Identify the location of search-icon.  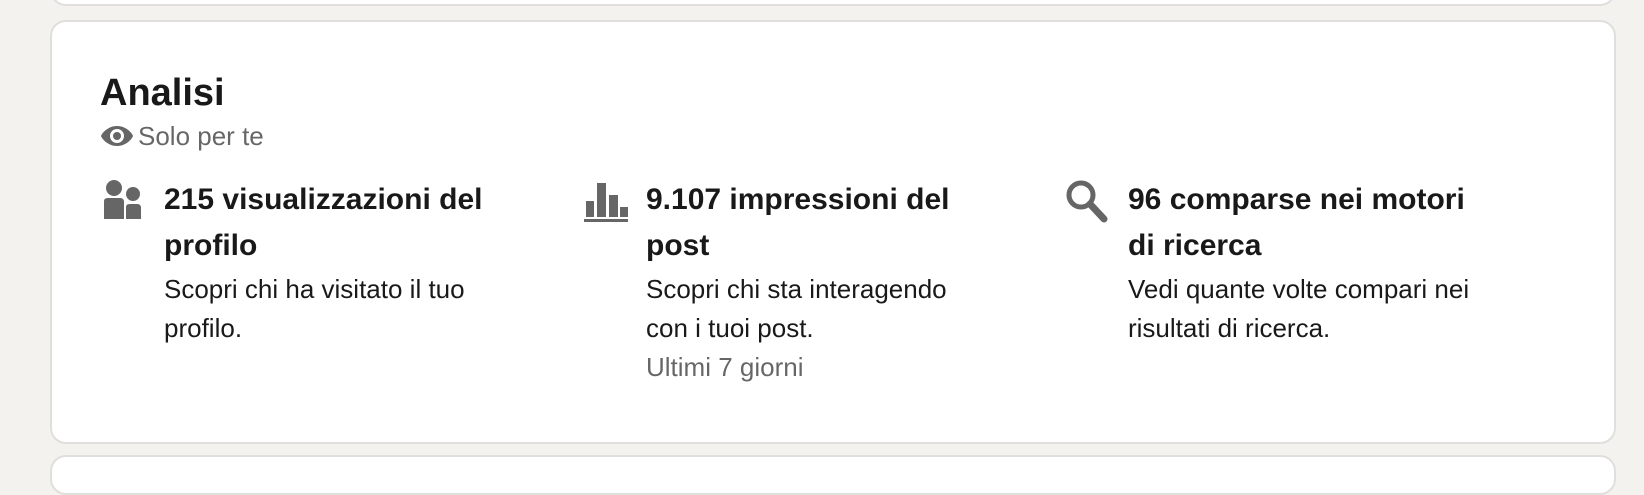
(1088, 203).